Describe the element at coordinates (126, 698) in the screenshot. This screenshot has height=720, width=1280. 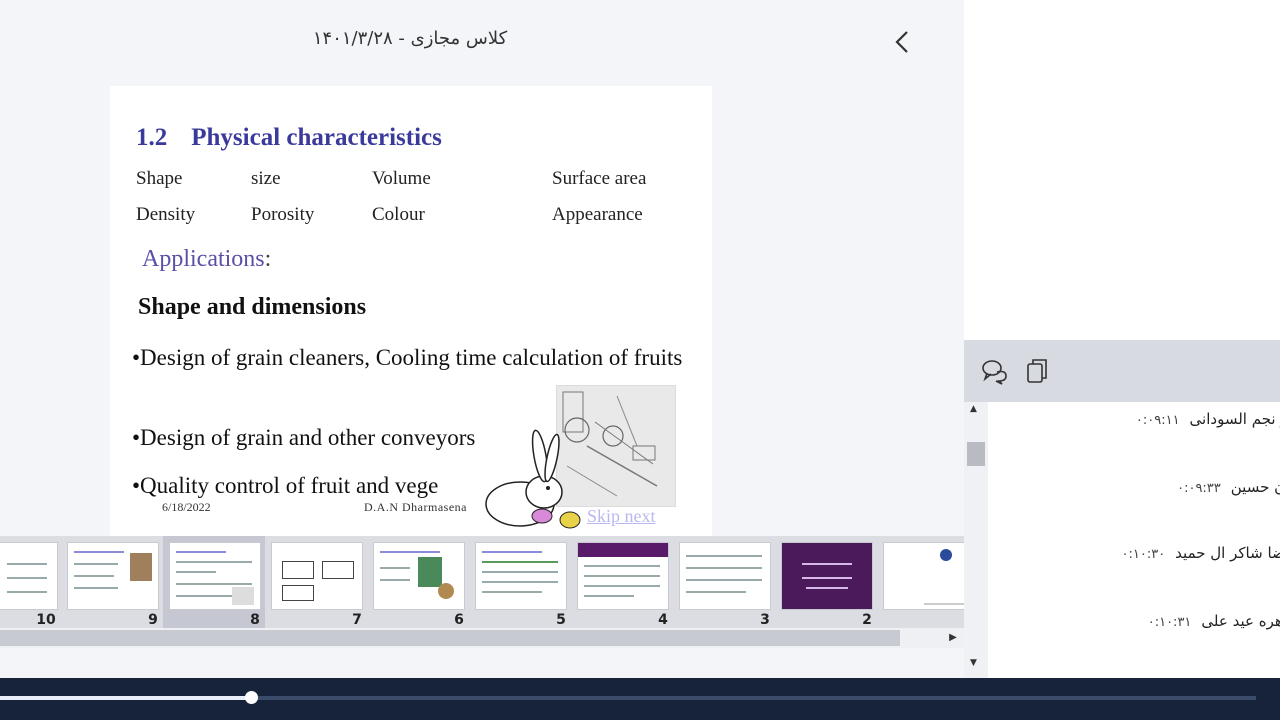
I see `playback-progress-fill` at that location.